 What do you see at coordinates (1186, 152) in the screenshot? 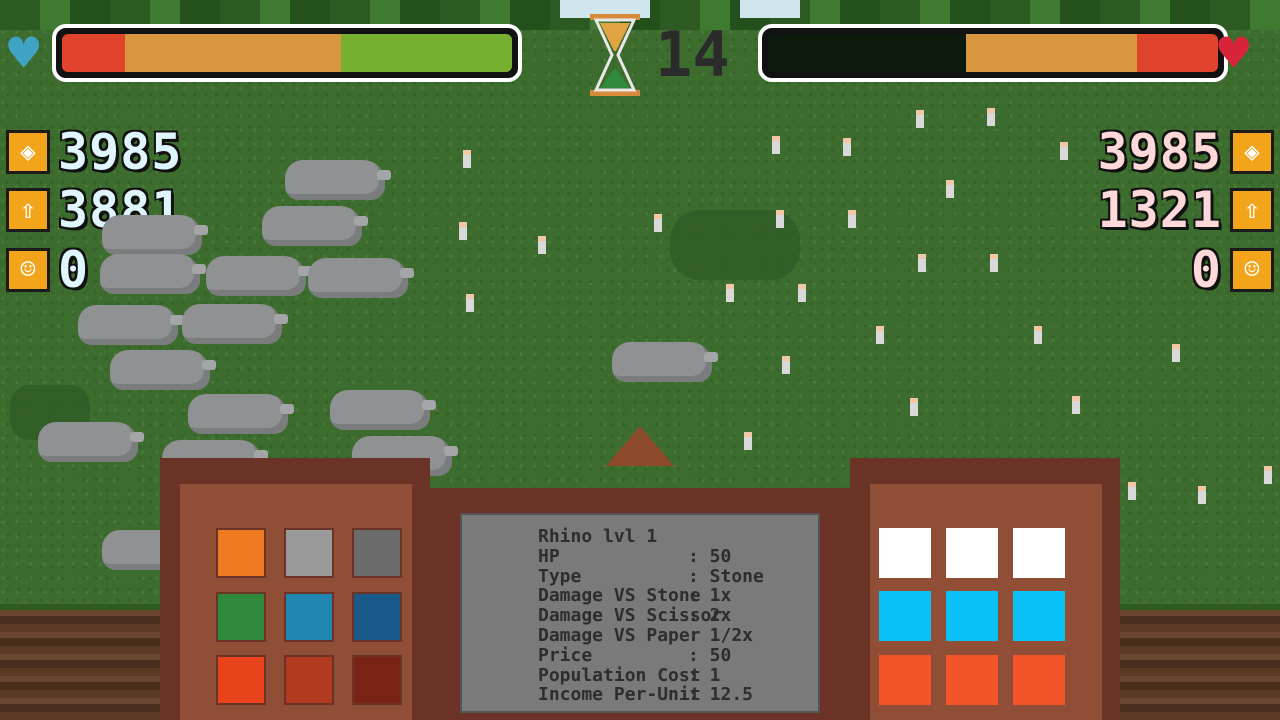
I see `enemy-gold: ◈ 3985` at bounding box center [1186, 152].